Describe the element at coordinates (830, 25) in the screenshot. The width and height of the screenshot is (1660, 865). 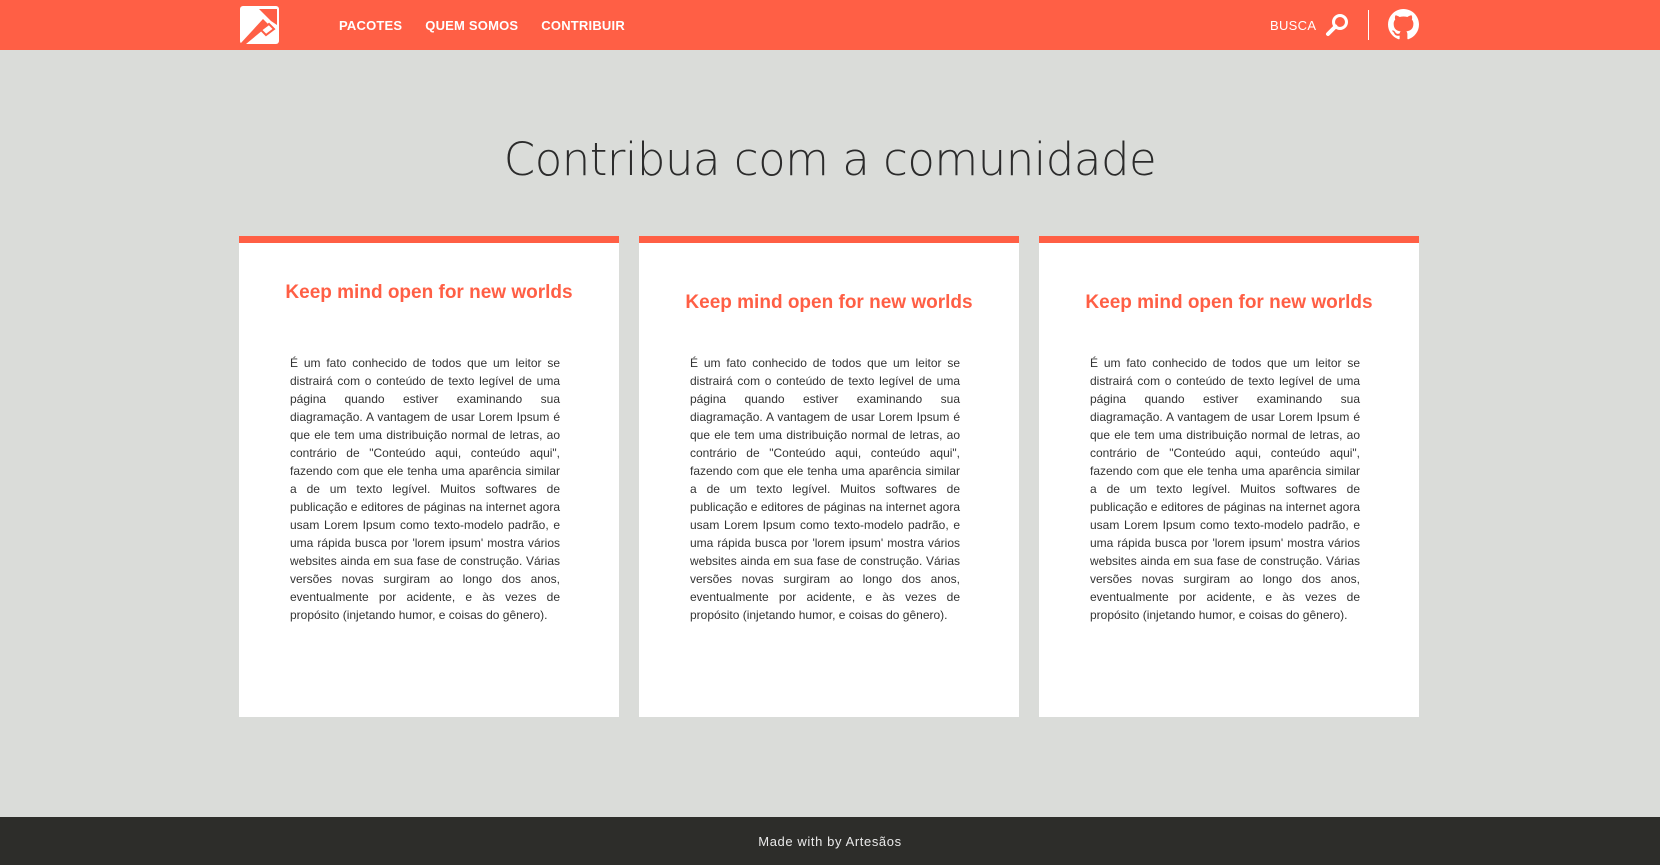
I see `top-navigation-bar: PACOTES QUEM SOMOS CONTRIBUIR BUSCA` at that location.